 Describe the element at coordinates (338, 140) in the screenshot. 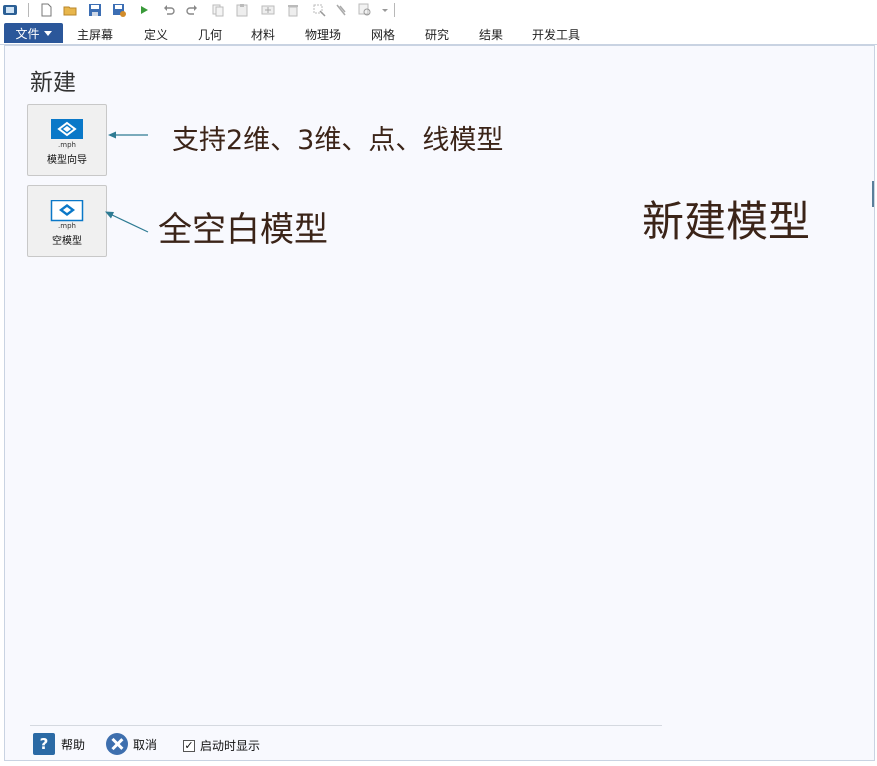

I see `annotation-wizard-note: 支持2维、3维、点、线模型` at that location.